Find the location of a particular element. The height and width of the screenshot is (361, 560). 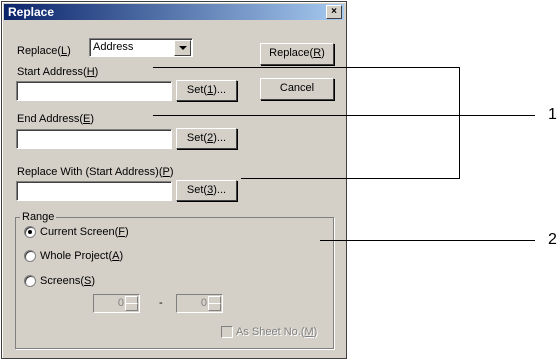

as-sheet-no-label: As Sheet No.(M) is located at coordinates (277, 332).